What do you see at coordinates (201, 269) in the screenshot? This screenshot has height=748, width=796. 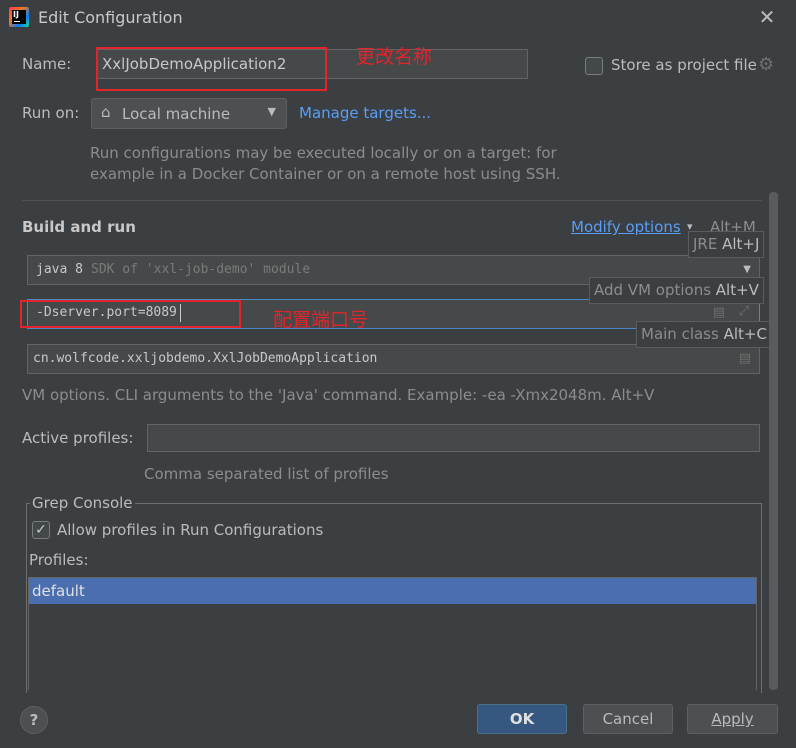 I see `jdk-hint: SDK of 'xxl-job-demo' module` at bounding box center [201, 269].